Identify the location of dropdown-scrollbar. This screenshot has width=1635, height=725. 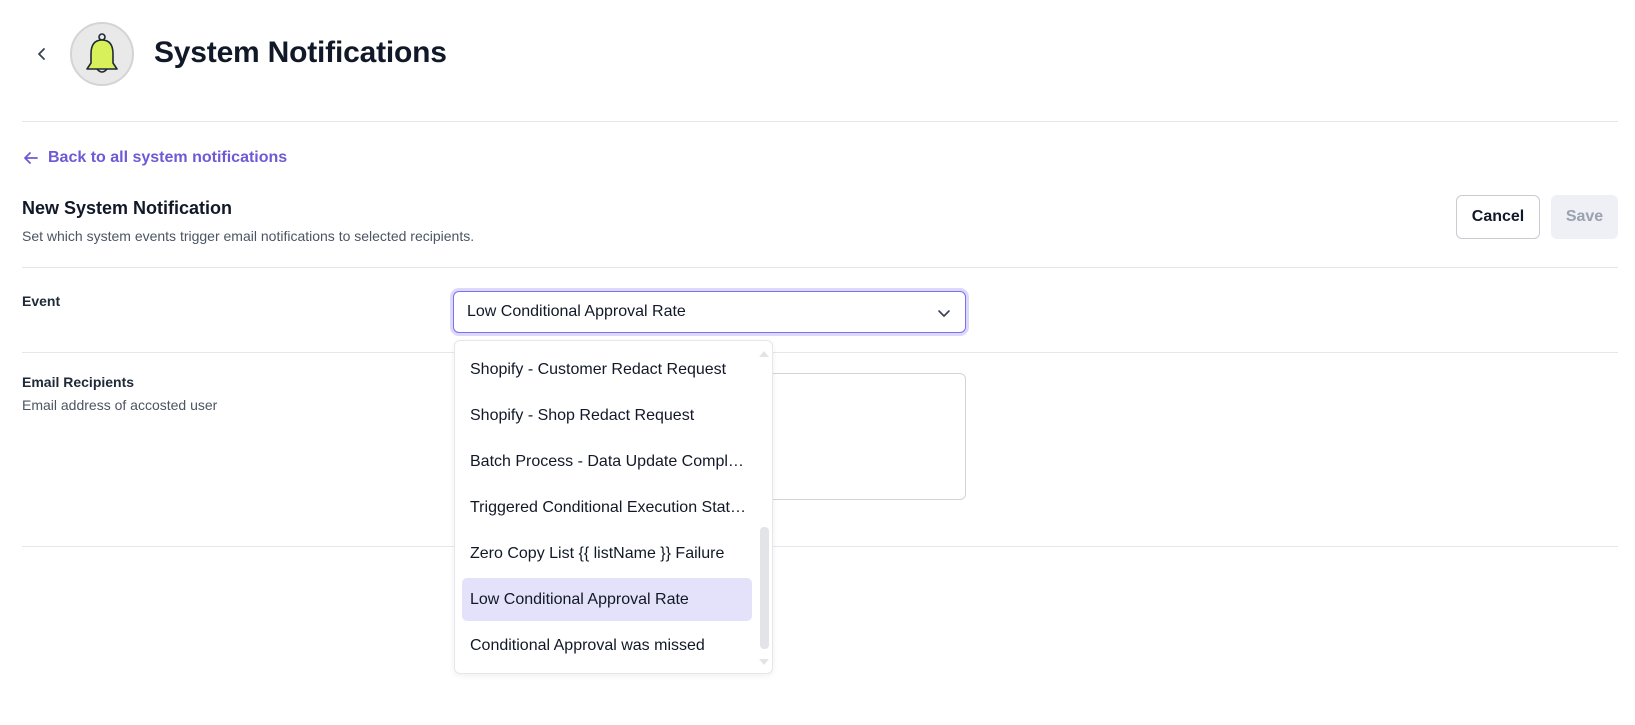
(764, 508).